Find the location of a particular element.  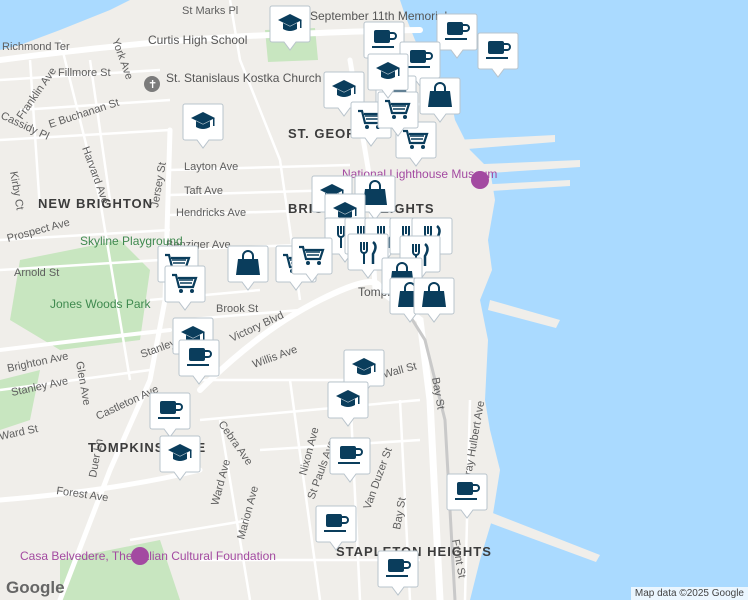

label-new-brighton: NEW BRIGHTON is located at coordinates (95, 203).